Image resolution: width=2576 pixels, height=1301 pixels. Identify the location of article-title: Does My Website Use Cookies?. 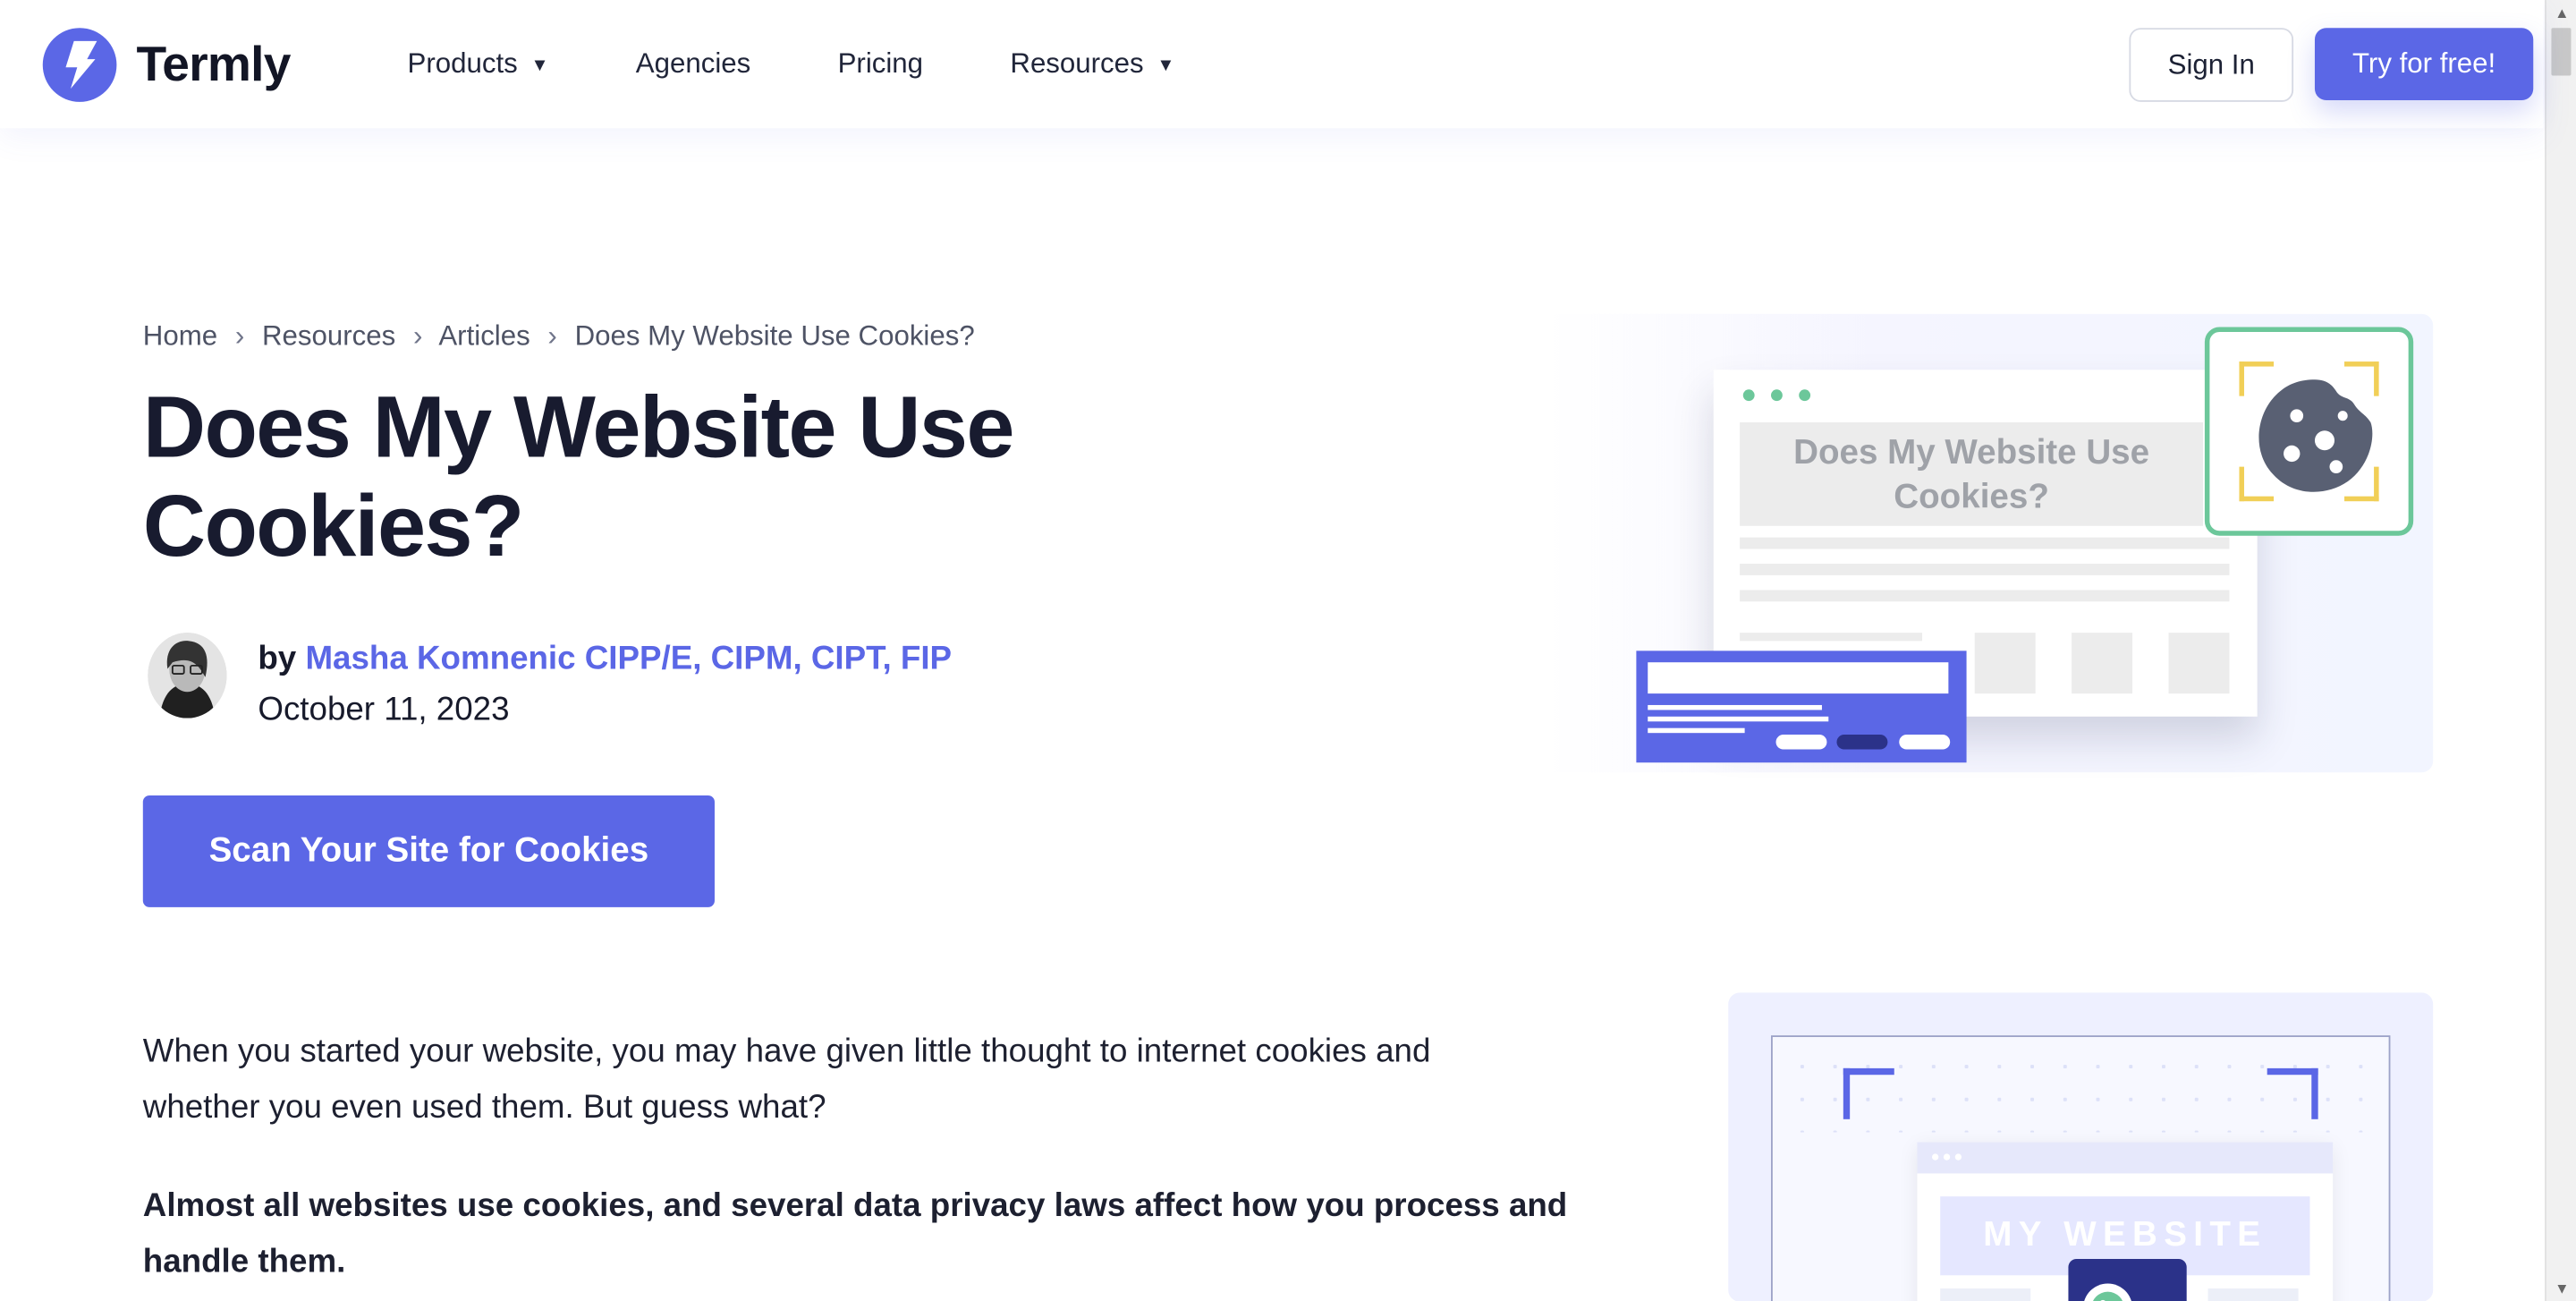
(578, 477).